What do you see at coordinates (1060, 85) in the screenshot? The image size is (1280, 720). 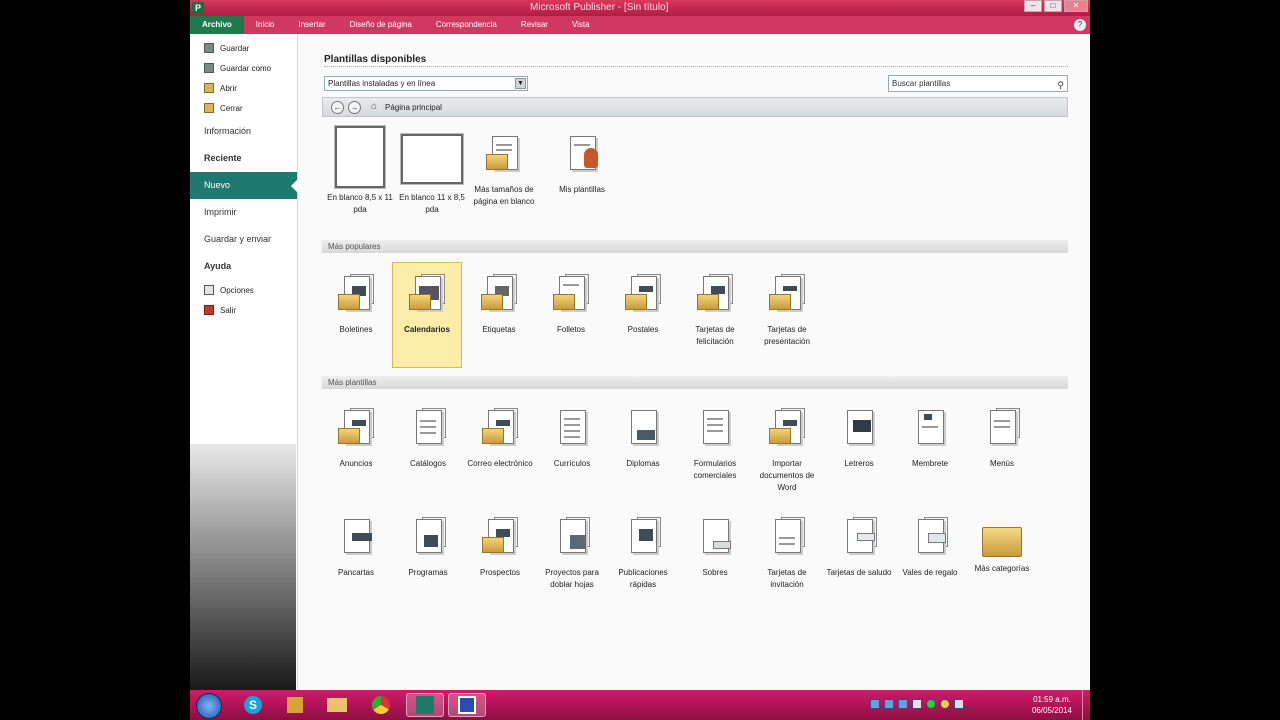 I see `search-icon: ⚲` at bounding box center [1060, 85].